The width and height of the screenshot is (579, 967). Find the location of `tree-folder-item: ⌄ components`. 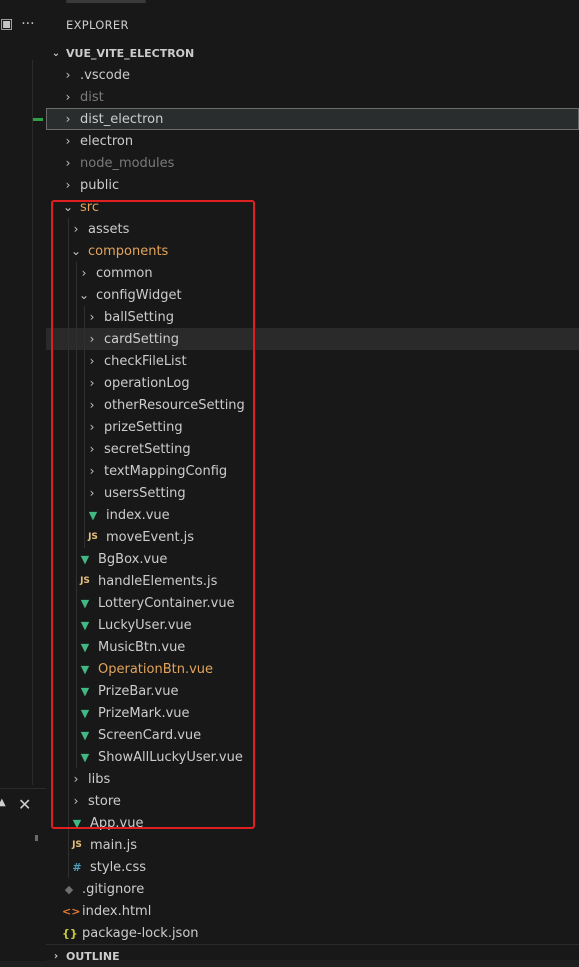

tree-folder-item: ⌄ components is located at coordinates (312, 251).